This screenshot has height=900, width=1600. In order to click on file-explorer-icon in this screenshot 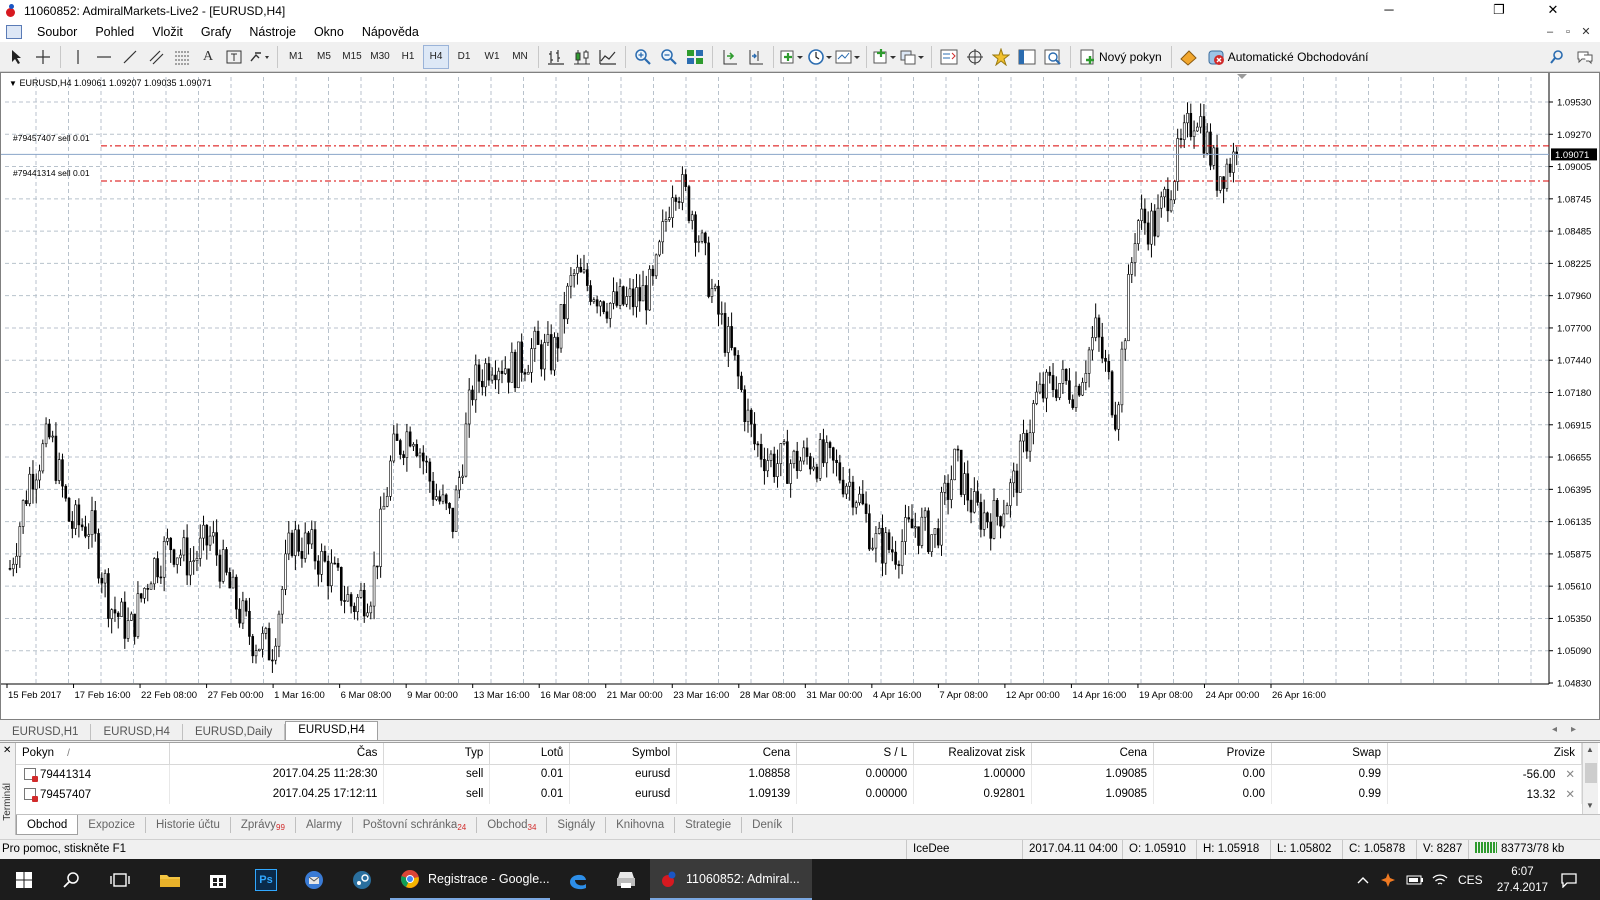, I will do `click(170, 879)`.